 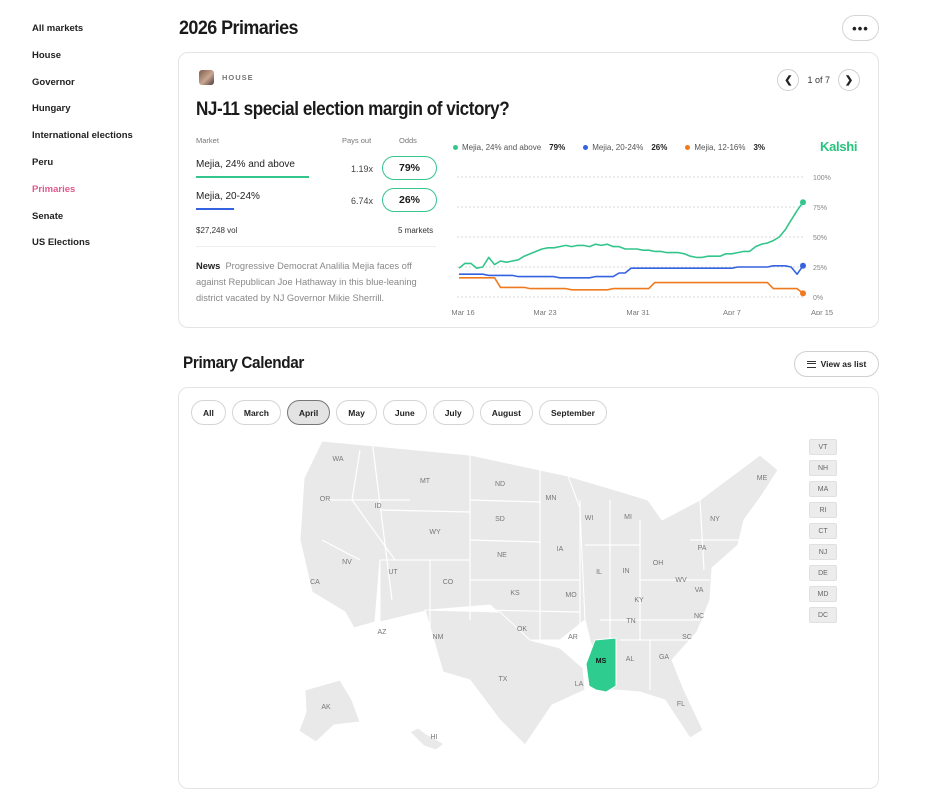 I want to click on state-label-ut: UT, so click(x=393, y=572).